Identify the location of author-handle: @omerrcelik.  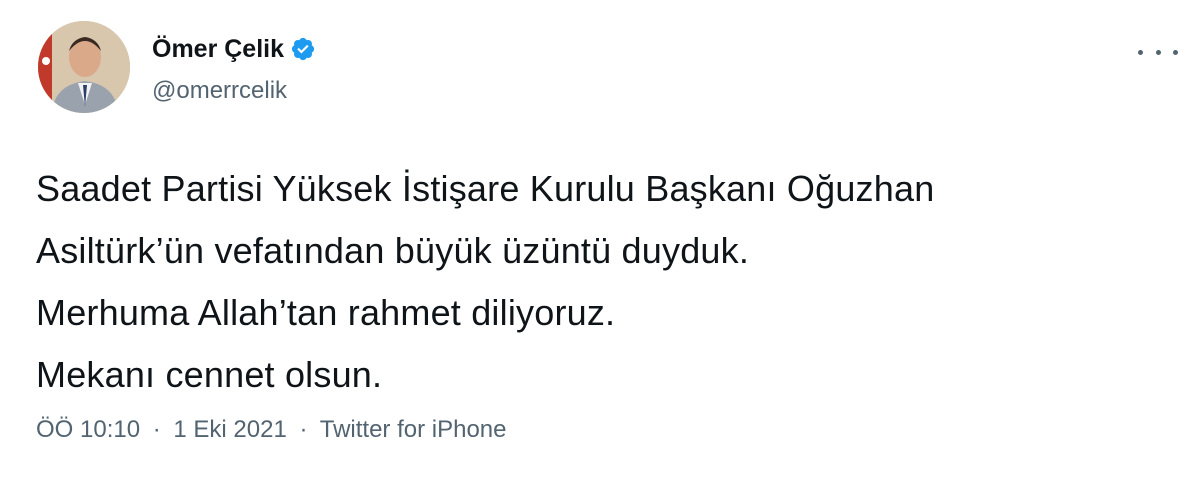
(219, 91).